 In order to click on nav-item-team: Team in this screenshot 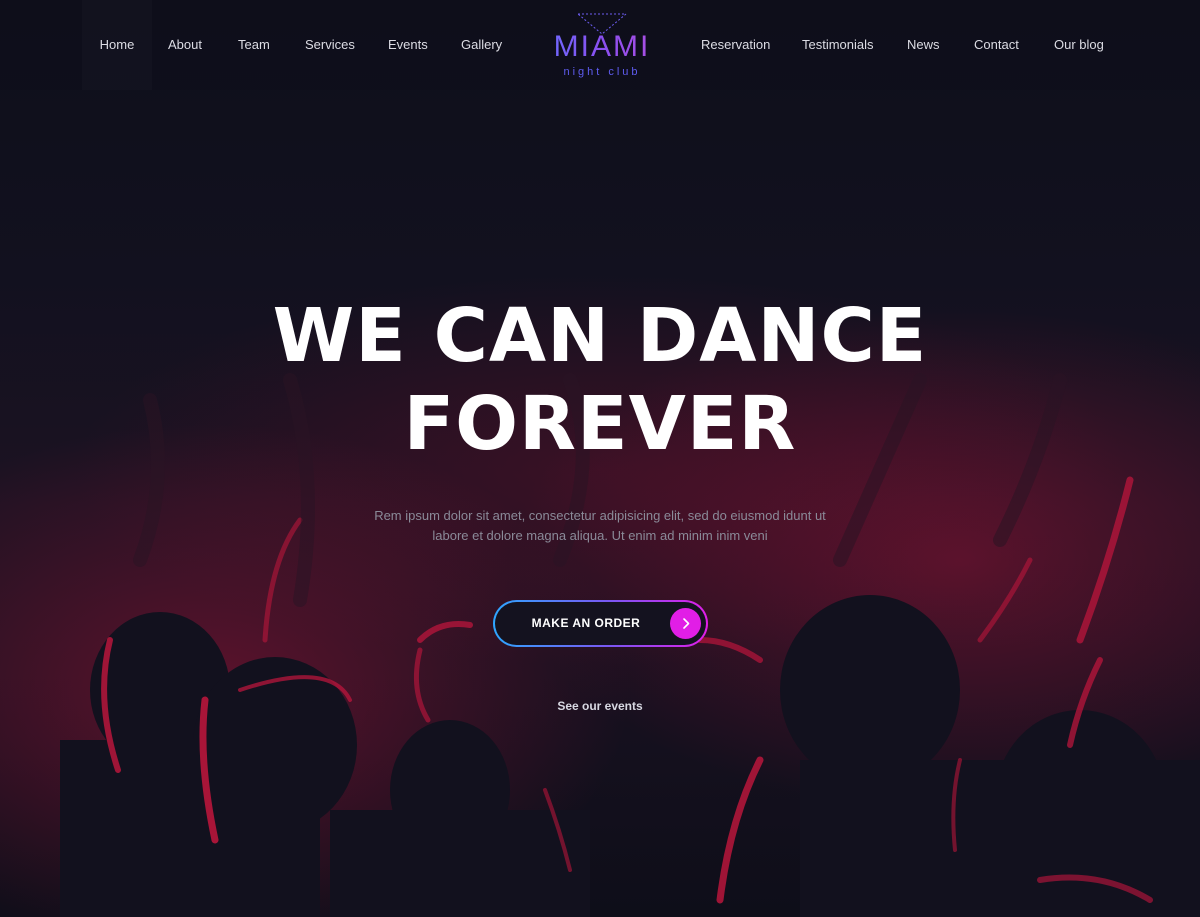, I will do `click(254, 45)`.